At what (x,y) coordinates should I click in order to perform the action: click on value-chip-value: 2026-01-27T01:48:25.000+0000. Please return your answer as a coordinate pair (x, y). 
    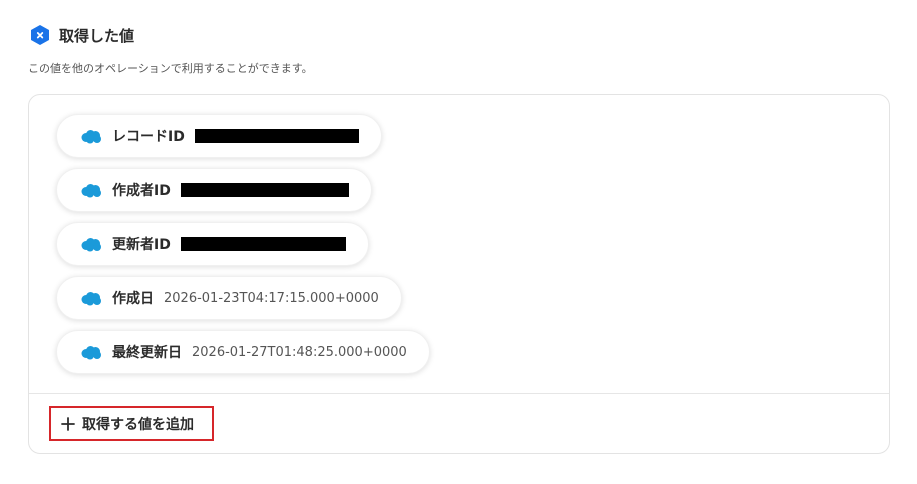
    Looking at the image, I should click on (299, 352).